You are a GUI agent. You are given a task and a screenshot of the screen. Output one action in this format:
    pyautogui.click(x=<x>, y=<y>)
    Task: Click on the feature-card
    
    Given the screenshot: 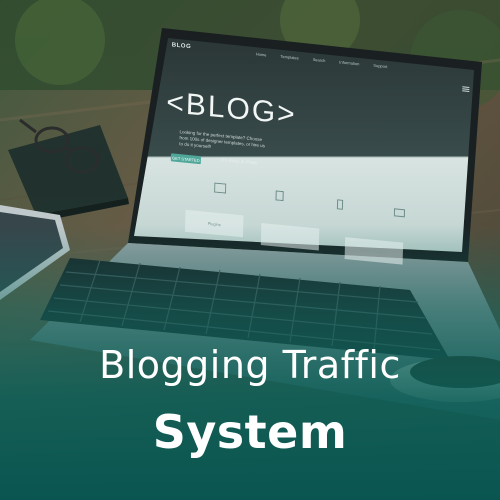 What is the action you would take?
    pyautogui.click(x=290, y=237)
    